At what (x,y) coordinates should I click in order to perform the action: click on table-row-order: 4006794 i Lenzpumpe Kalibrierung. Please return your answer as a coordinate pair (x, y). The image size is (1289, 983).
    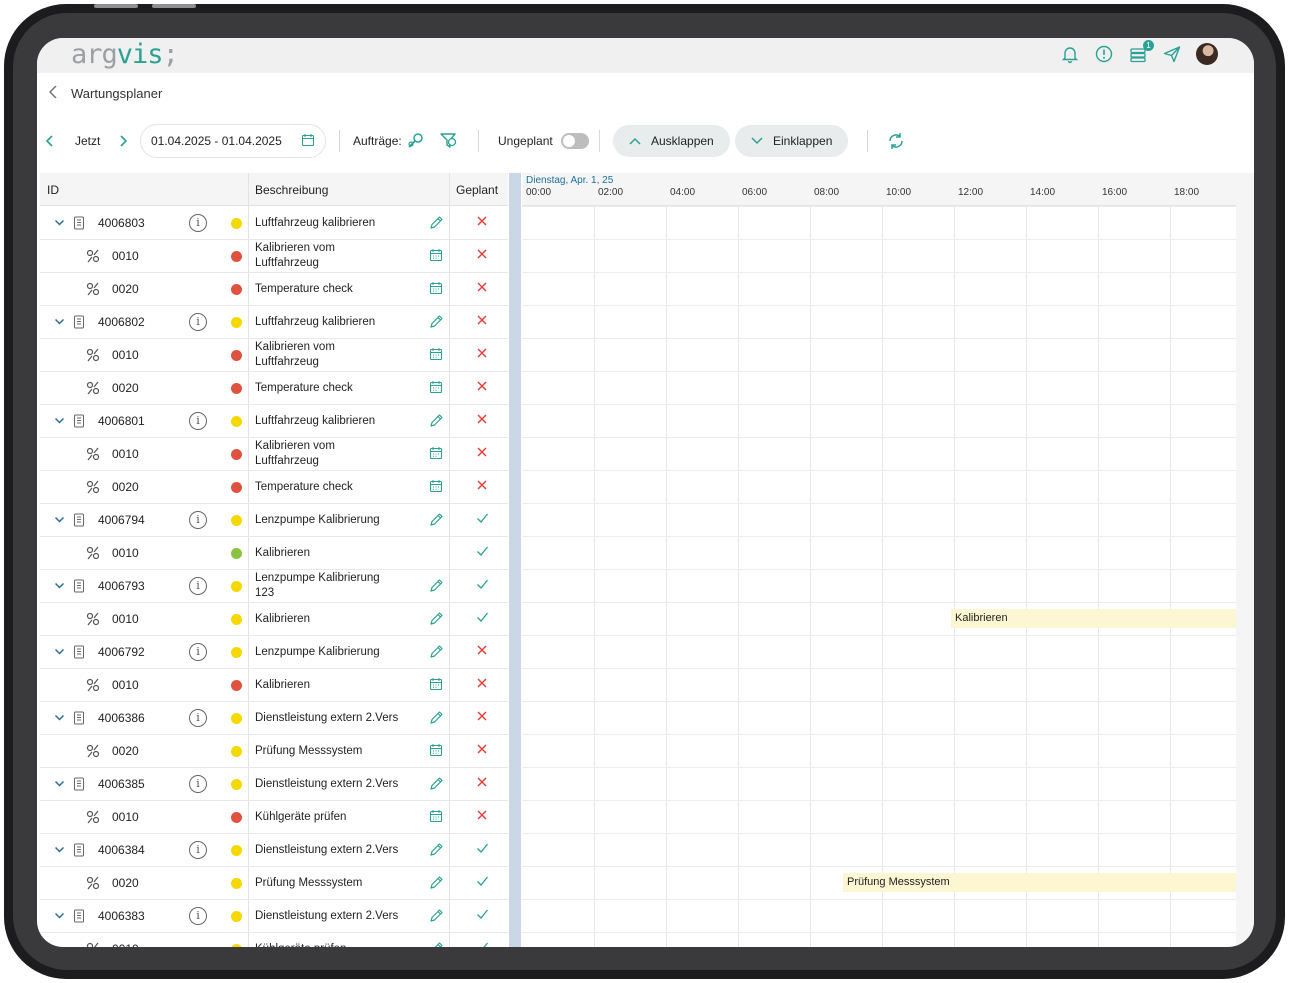
    Looking at the image, I should click on (274, 520).